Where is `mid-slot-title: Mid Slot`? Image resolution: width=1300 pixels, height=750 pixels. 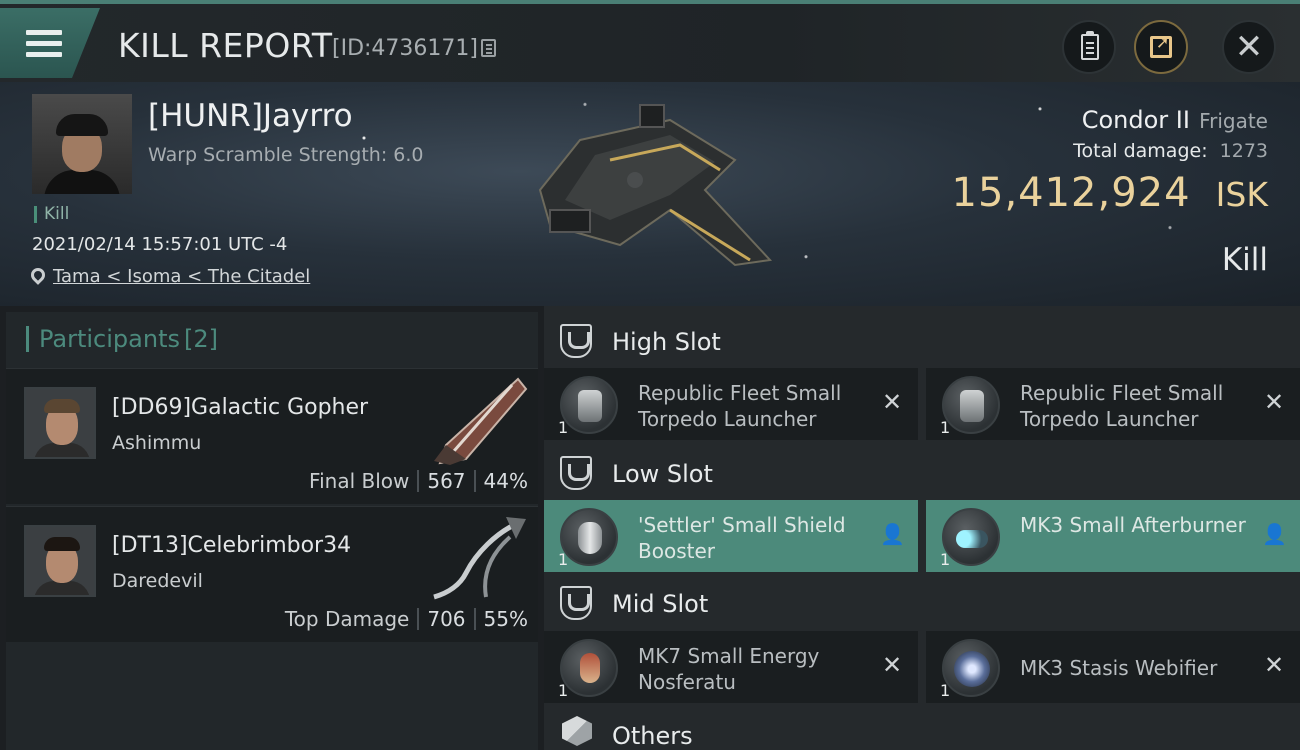
mid-slot-title: Mid Slot is located at coordinates (660, 604).